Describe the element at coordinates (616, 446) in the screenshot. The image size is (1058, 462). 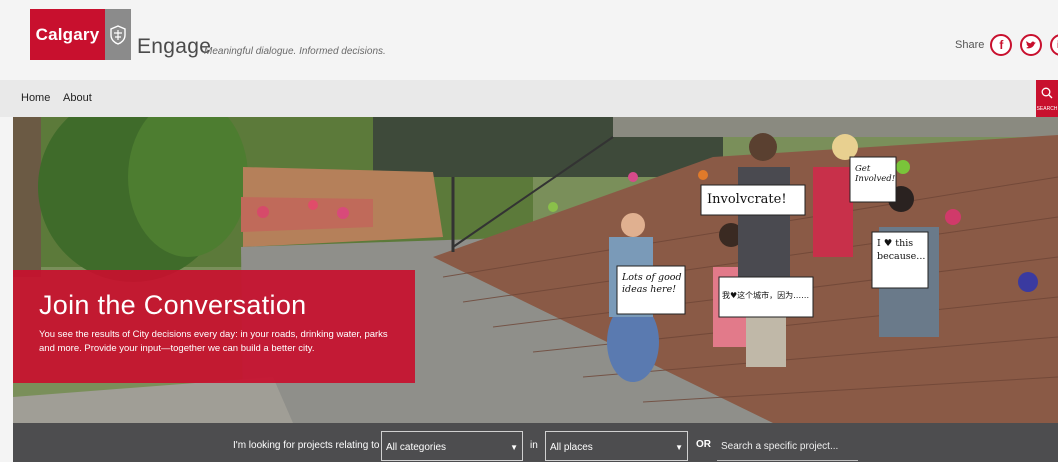
I see `place-select: All places ▼` at that location.